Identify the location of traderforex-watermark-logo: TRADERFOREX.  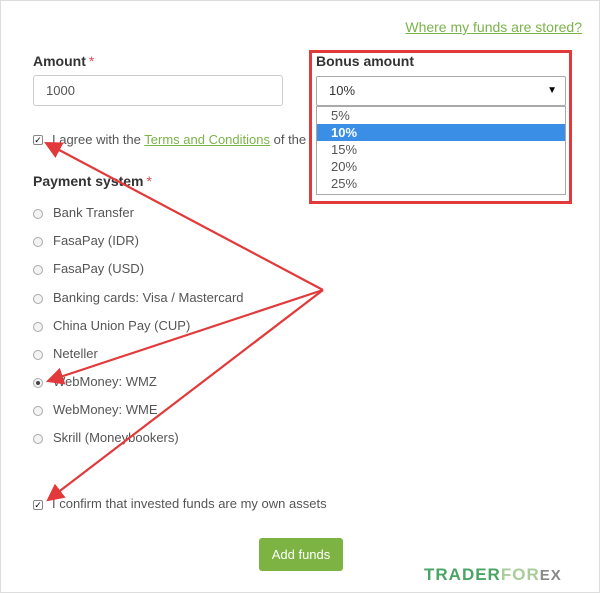
(493, 575).